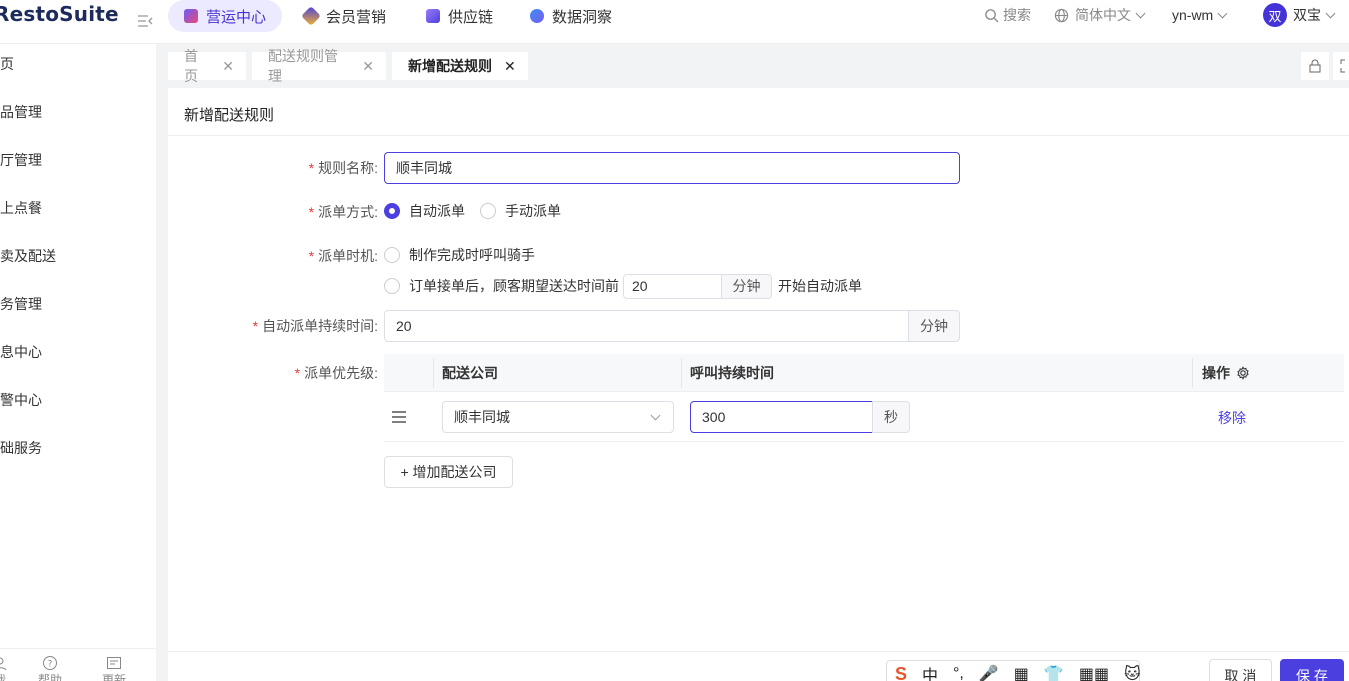  What do you see at coordinates (392, 211) in the screenshot?
I see `radio-checked-icon` at bounding box center [392, 211].